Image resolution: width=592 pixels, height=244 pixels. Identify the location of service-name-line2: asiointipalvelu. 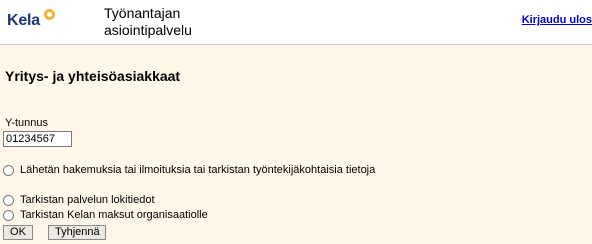
(148, 30).